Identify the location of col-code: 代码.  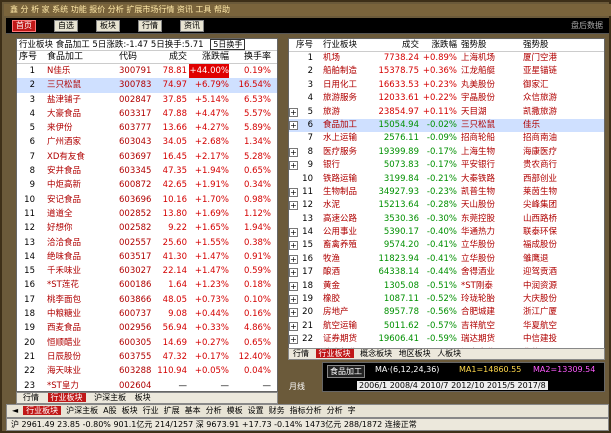
(128, 57).